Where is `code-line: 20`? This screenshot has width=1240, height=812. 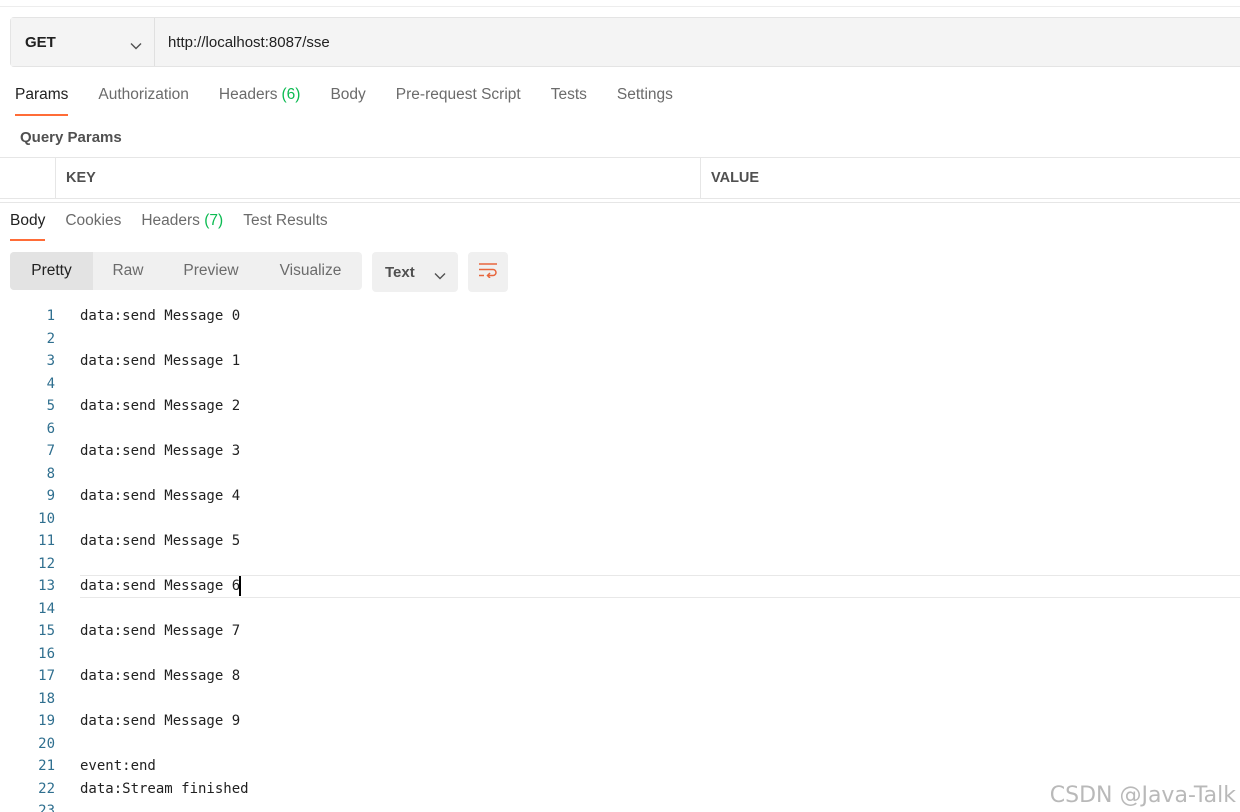 code-line: 20 is located at coordinates (620, 744).